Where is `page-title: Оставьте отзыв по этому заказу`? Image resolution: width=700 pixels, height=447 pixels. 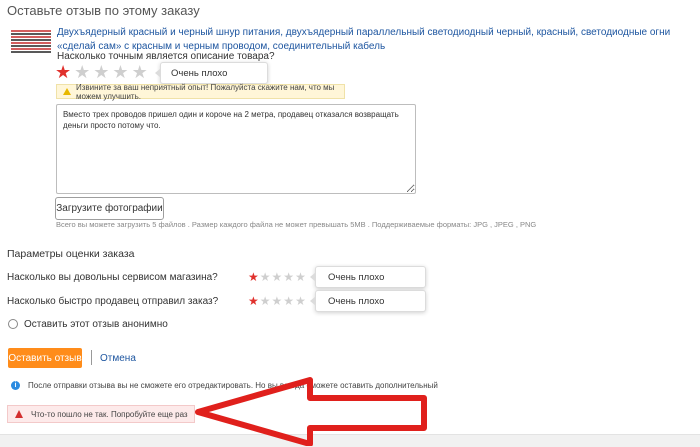
page-title: Оставьте отзыв по этому заказу is located at coordinates (103, 10).